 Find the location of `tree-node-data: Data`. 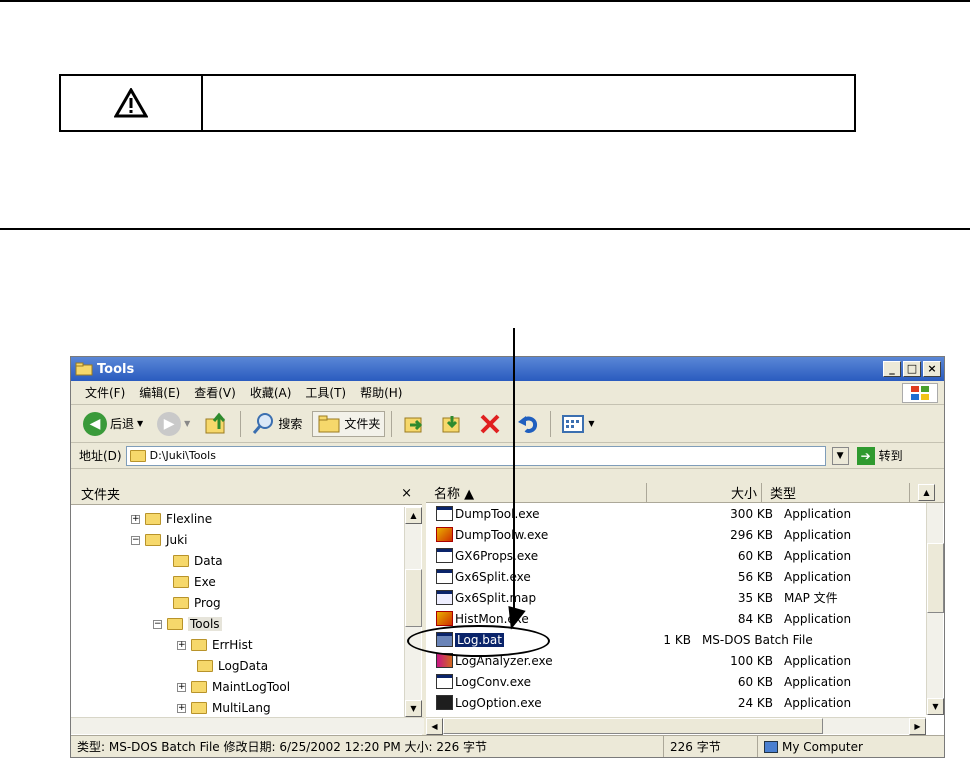

tree-node-data: Data is located at coordinates (198, 561).